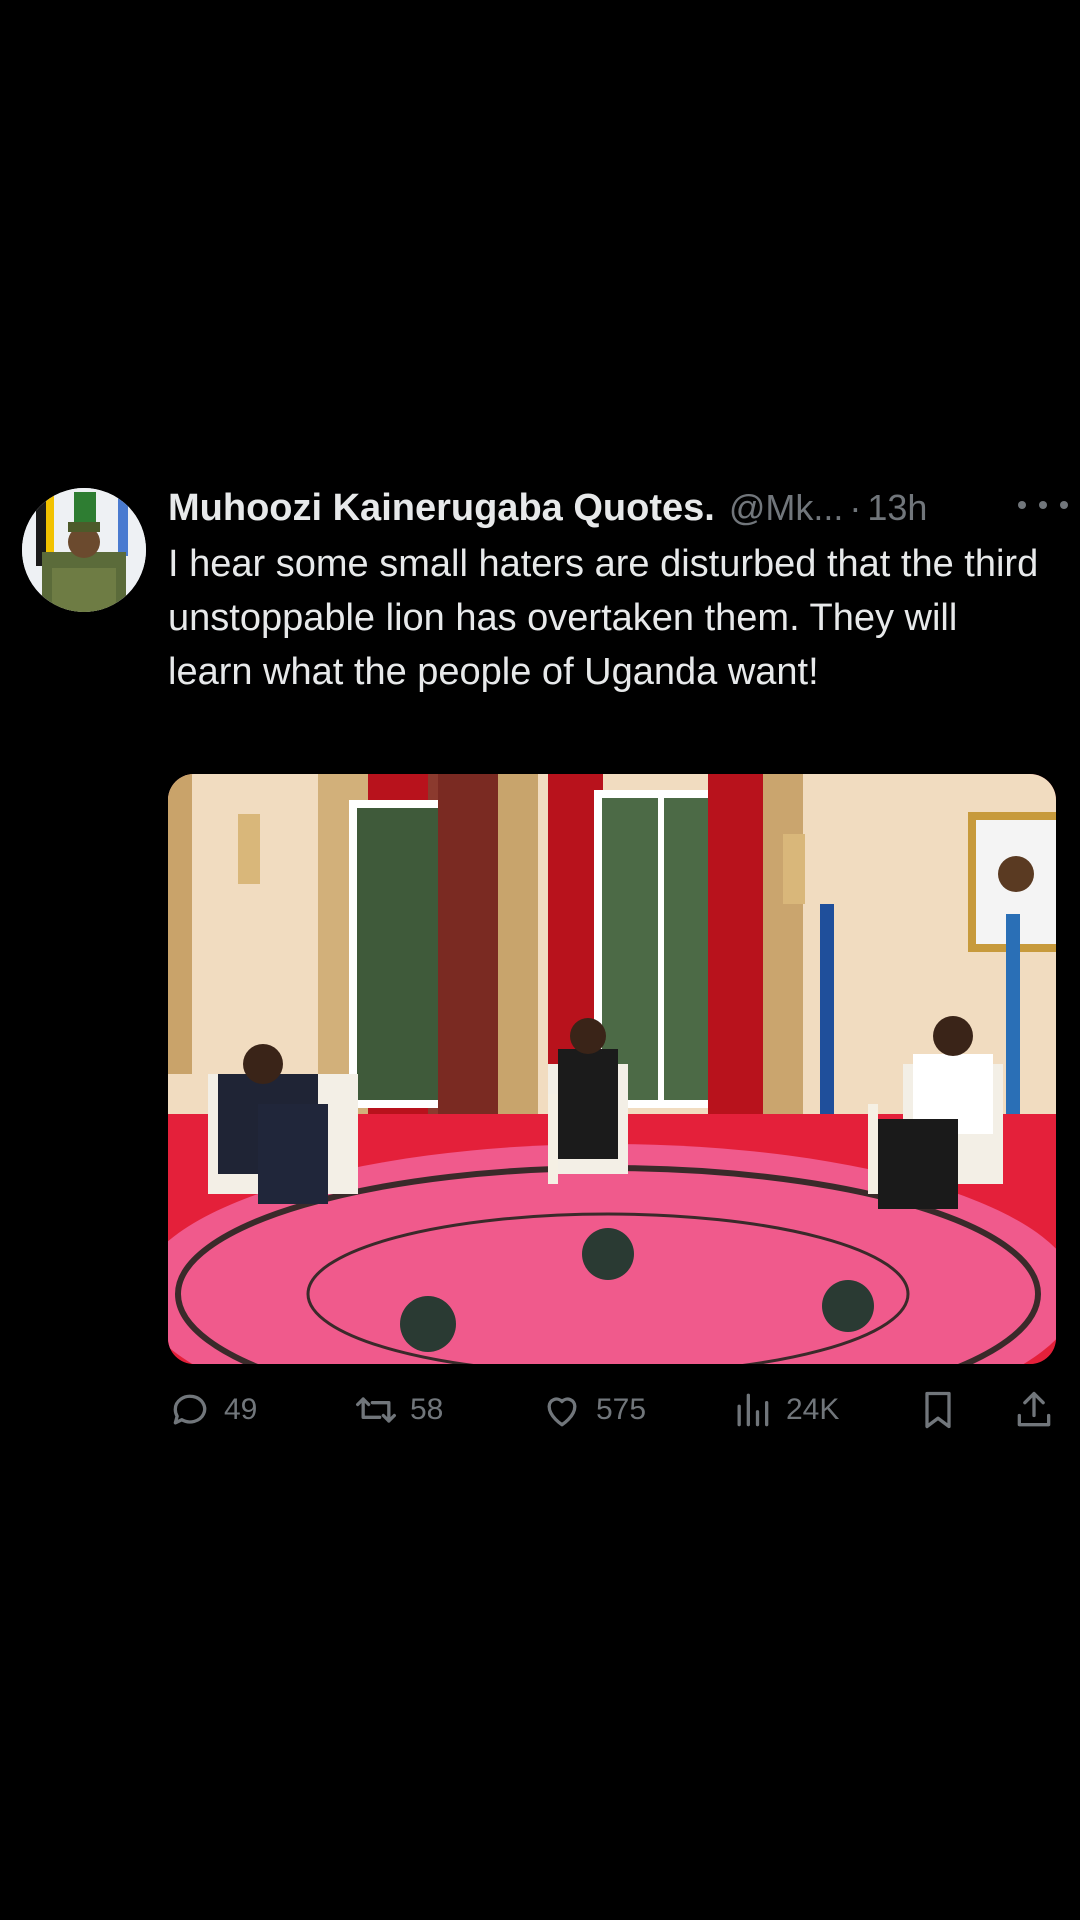 The height and width of the screenshot is (1920, 1080). What do you see at coordinates (427, 1409) in the screenshot?
I see `retweet-count: 58` at bounding box center [427, 1409].